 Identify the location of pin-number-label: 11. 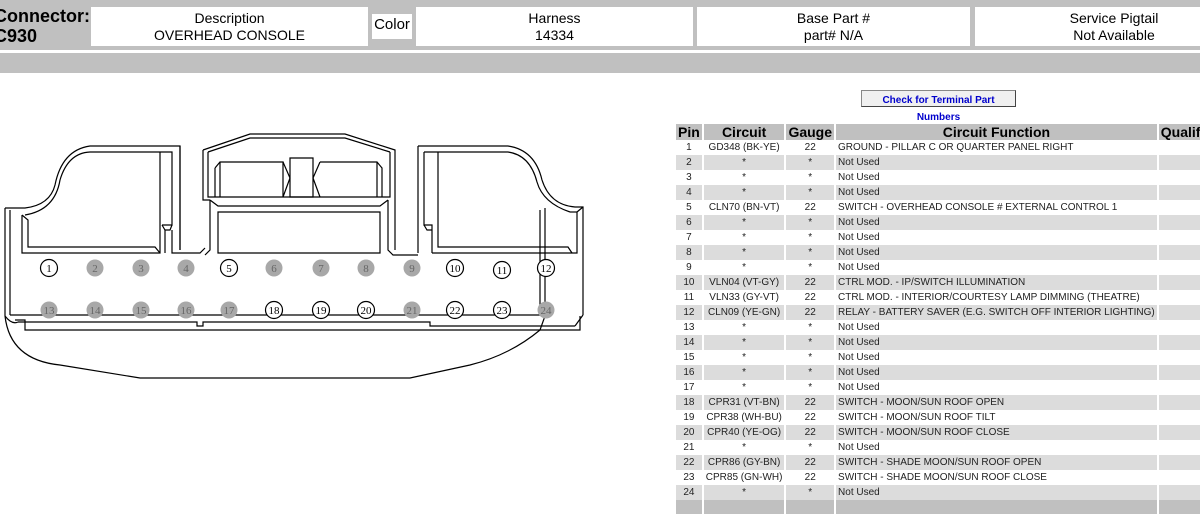
(502, 271).